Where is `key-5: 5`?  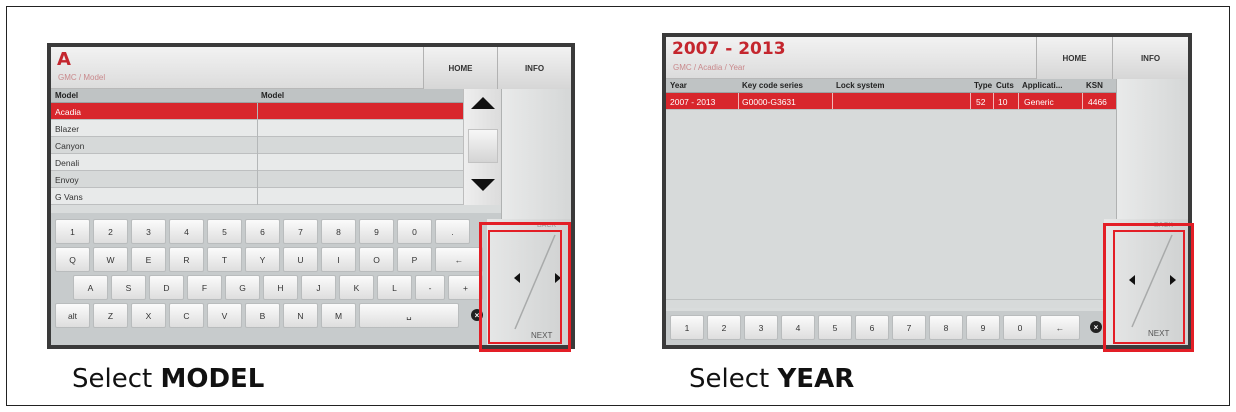
key-5: 5 is located at coordinates (224, 231).